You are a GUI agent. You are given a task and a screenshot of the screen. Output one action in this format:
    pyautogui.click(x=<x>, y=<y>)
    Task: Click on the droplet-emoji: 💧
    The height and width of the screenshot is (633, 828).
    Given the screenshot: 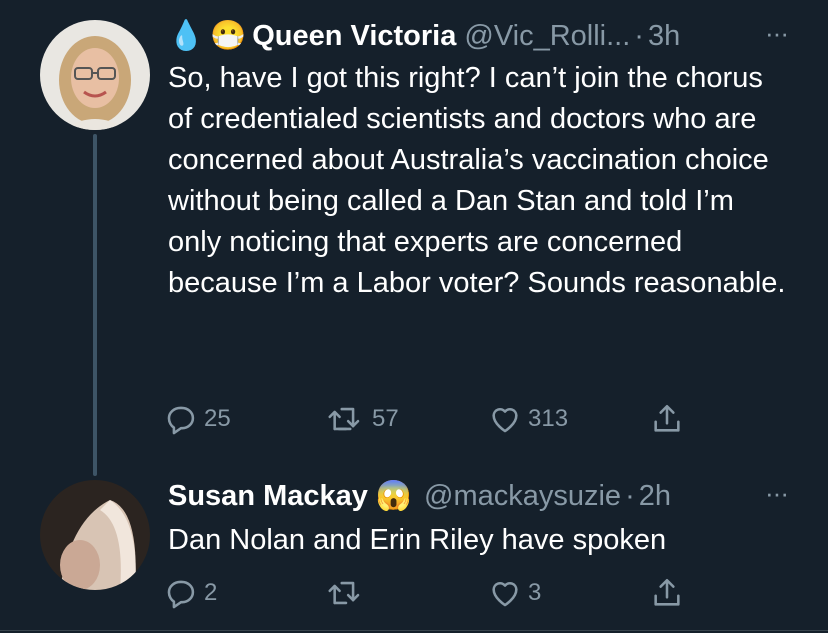 What is the action you would take?
    pyautogui.click(x=186, y=36)
    